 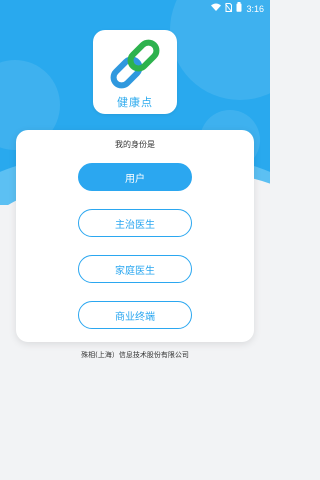 I want to click on app-logo: 健康点, so click(x=135, y=72).